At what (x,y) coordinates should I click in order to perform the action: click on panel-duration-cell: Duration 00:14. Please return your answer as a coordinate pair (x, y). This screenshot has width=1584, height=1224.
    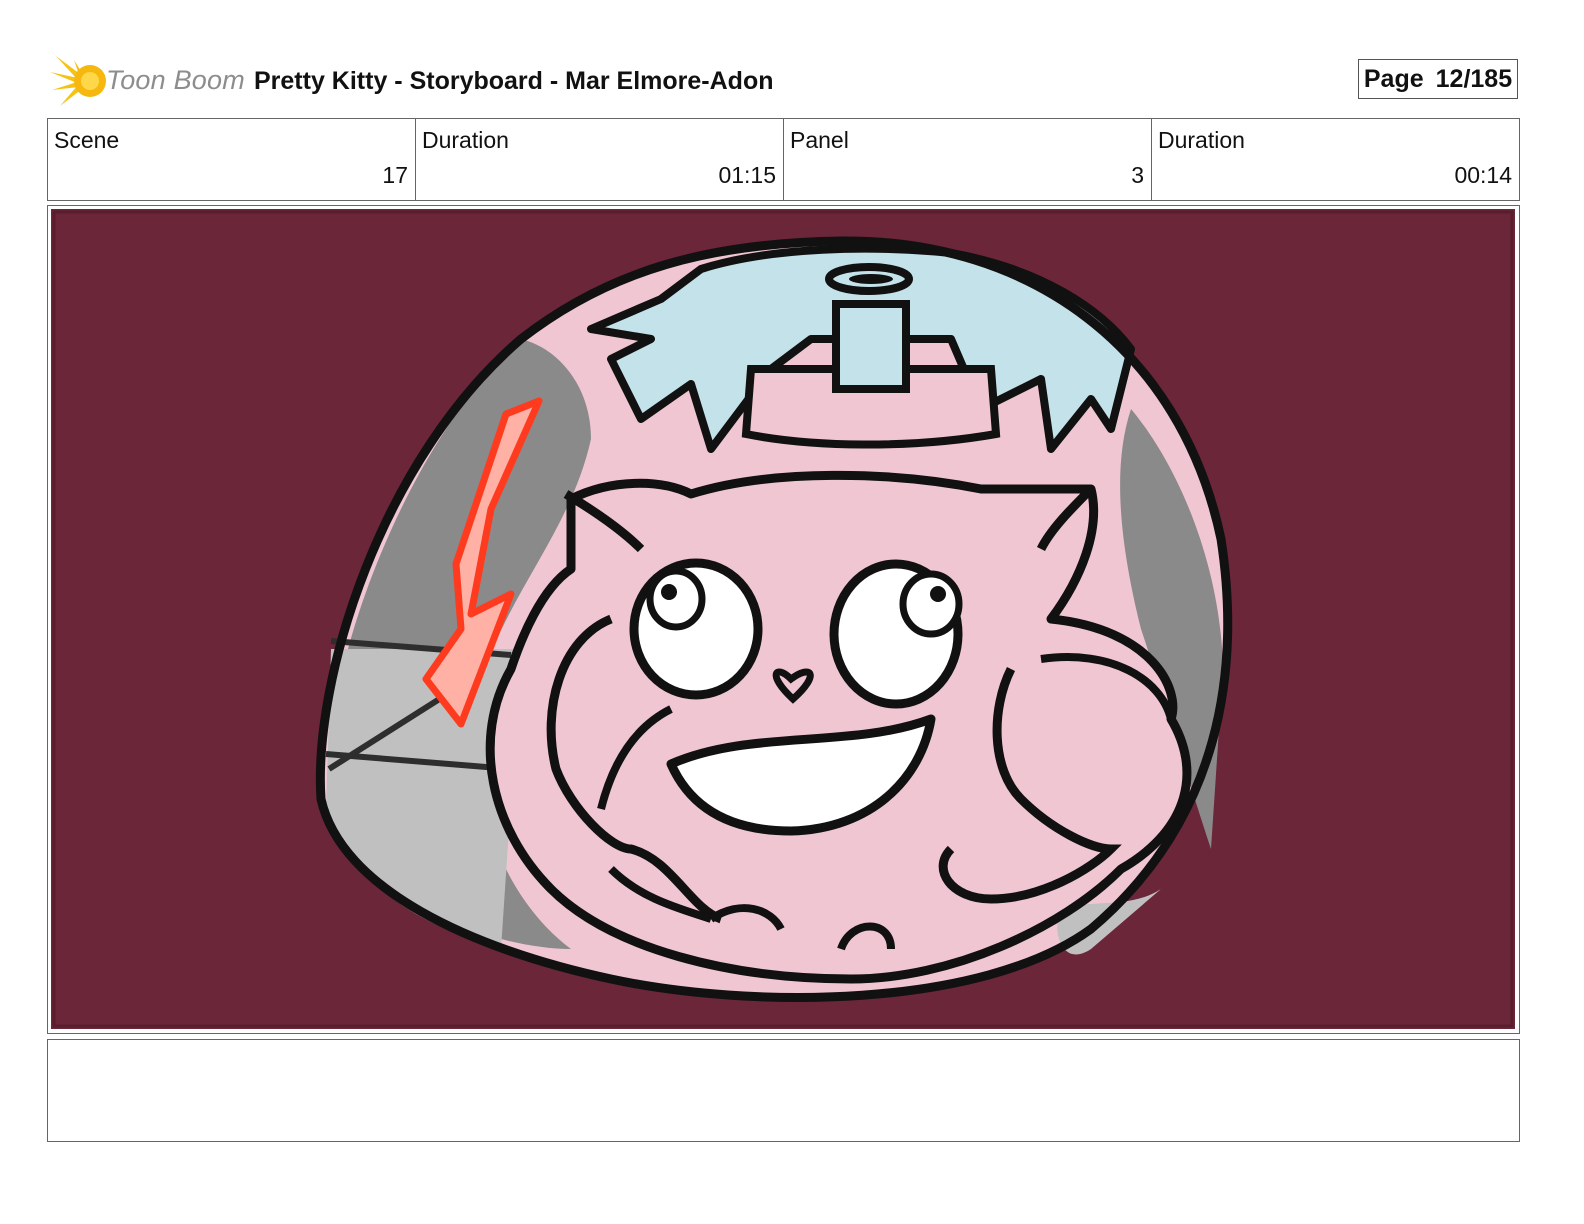
    Looking at the image, I should click on (1335, 159).